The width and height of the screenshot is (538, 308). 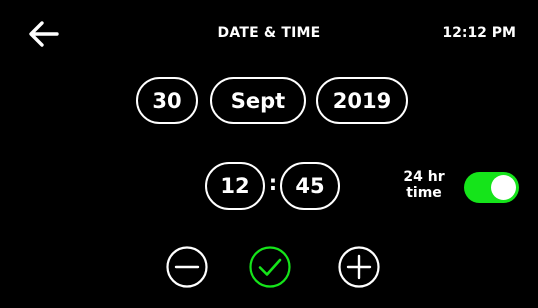 What do you see at coordinates (424, 193) in the screenshot?
I see `time-format-label-line2: time` at bounding box center [424, 193].